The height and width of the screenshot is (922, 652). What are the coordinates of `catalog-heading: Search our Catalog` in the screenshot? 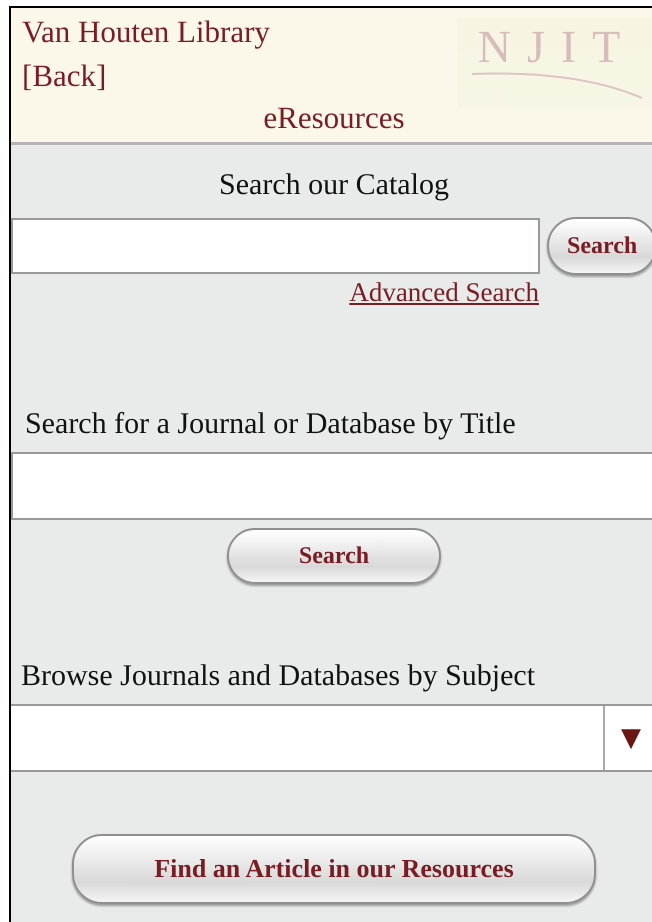 It's located at (334, 184).